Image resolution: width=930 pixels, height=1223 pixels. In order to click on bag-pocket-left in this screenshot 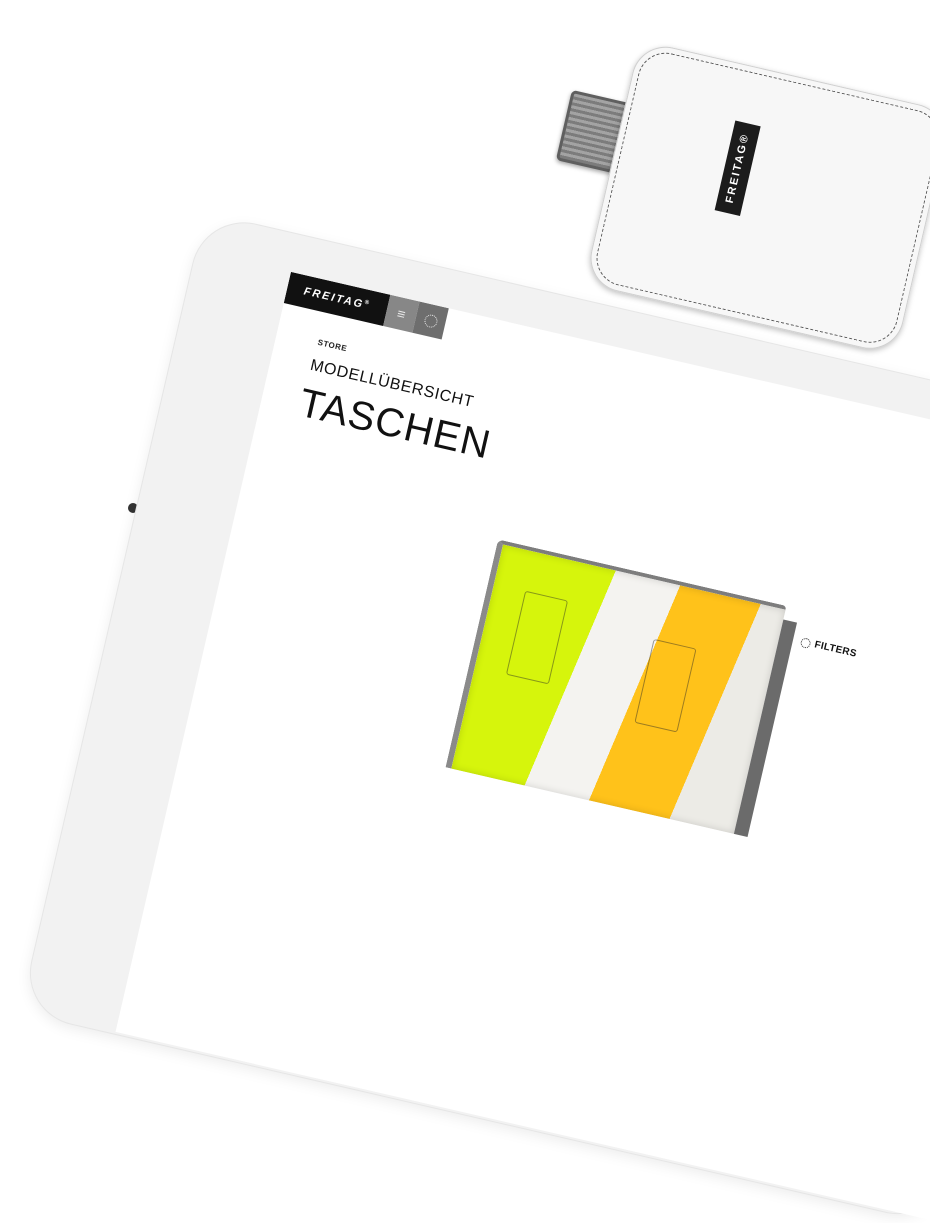, I will do `click(537, 637)`.